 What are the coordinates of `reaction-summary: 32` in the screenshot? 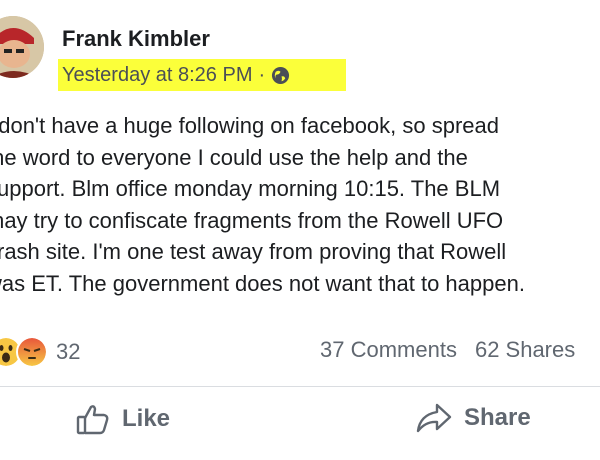 It's located at (40, 352).